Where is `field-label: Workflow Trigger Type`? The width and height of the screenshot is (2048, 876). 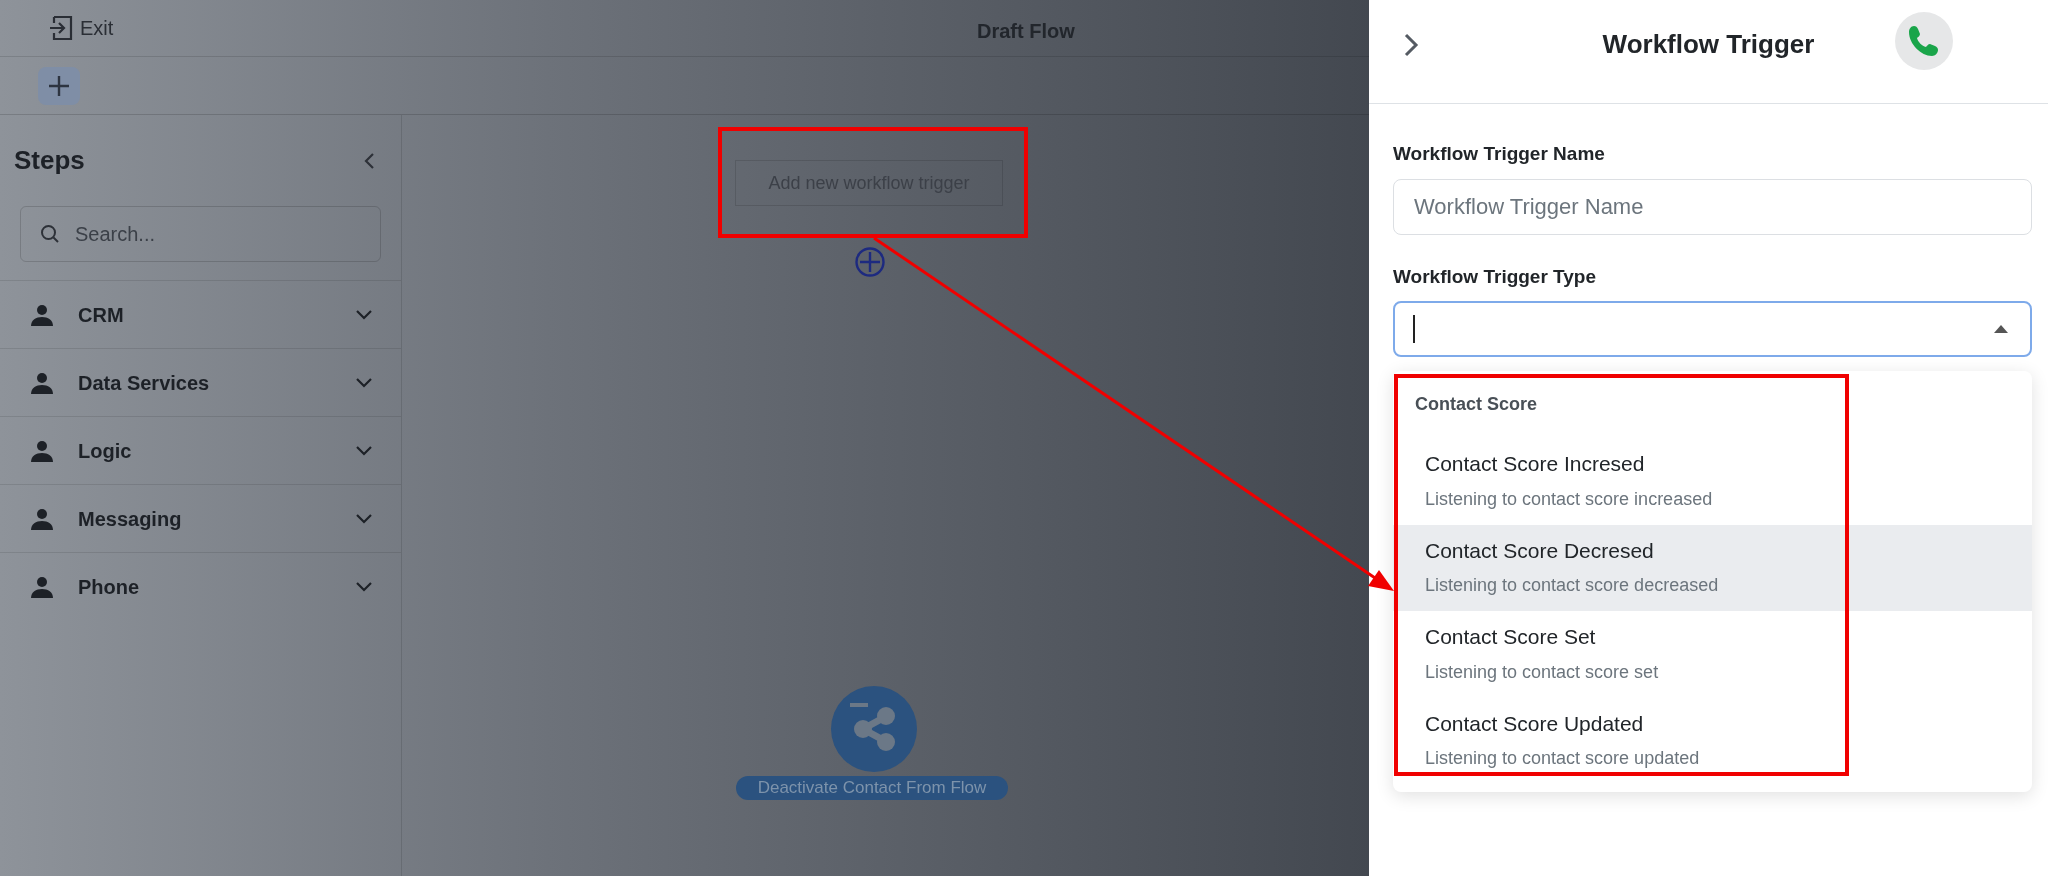
field-label: Workflow Trigger Type is located at coordinates (1495, 276).